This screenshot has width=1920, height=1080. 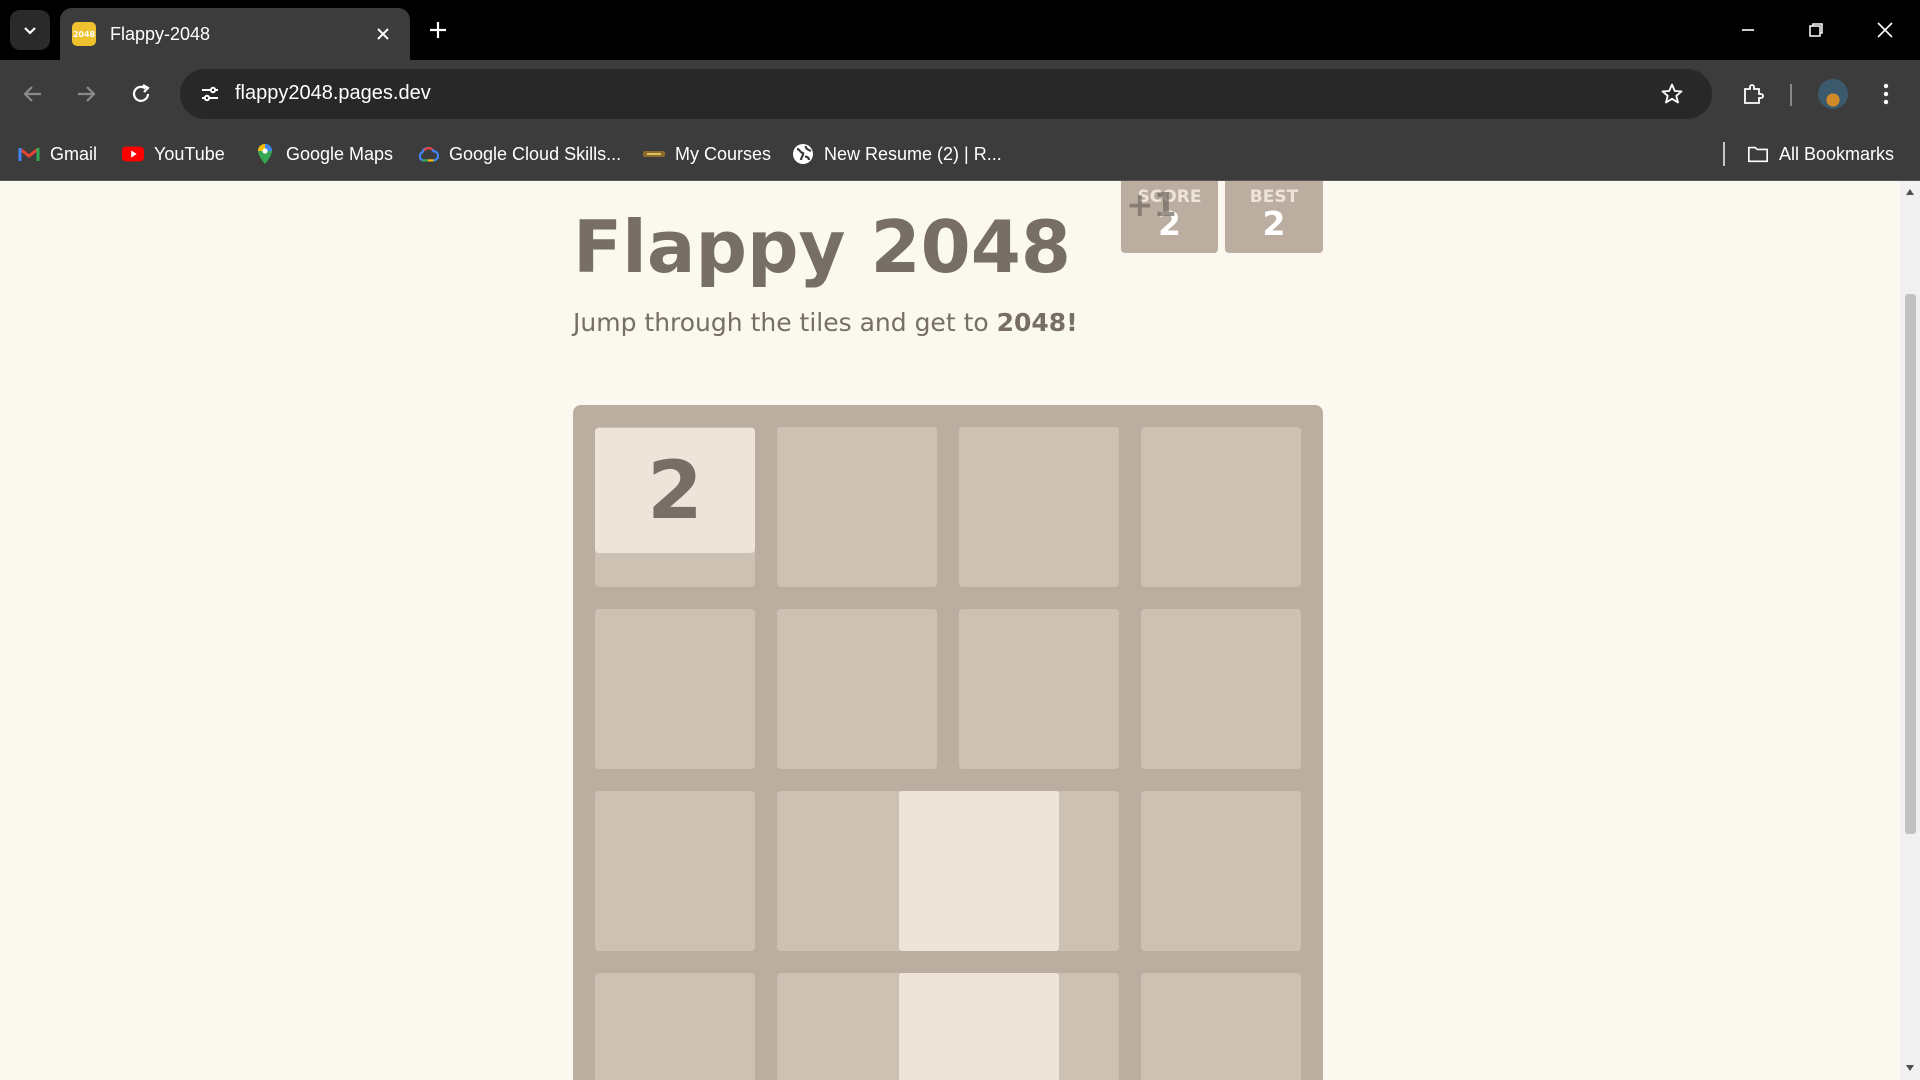 I want to click on bookmark-label: Google Maps, so click(x=340, y=153).